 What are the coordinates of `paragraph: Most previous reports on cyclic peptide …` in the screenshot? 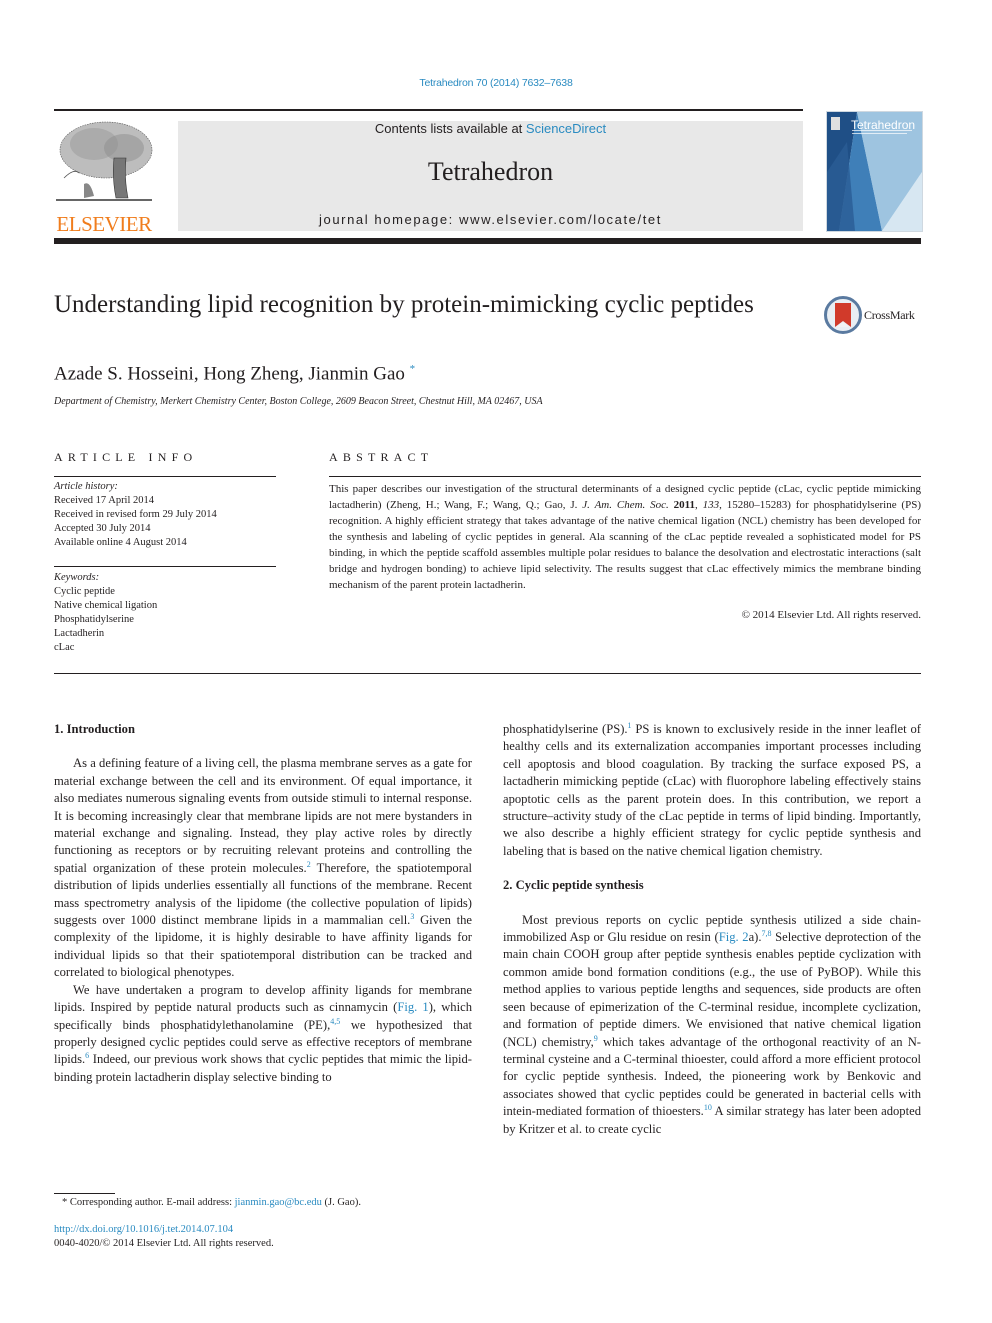 It's located at (712, 1025).